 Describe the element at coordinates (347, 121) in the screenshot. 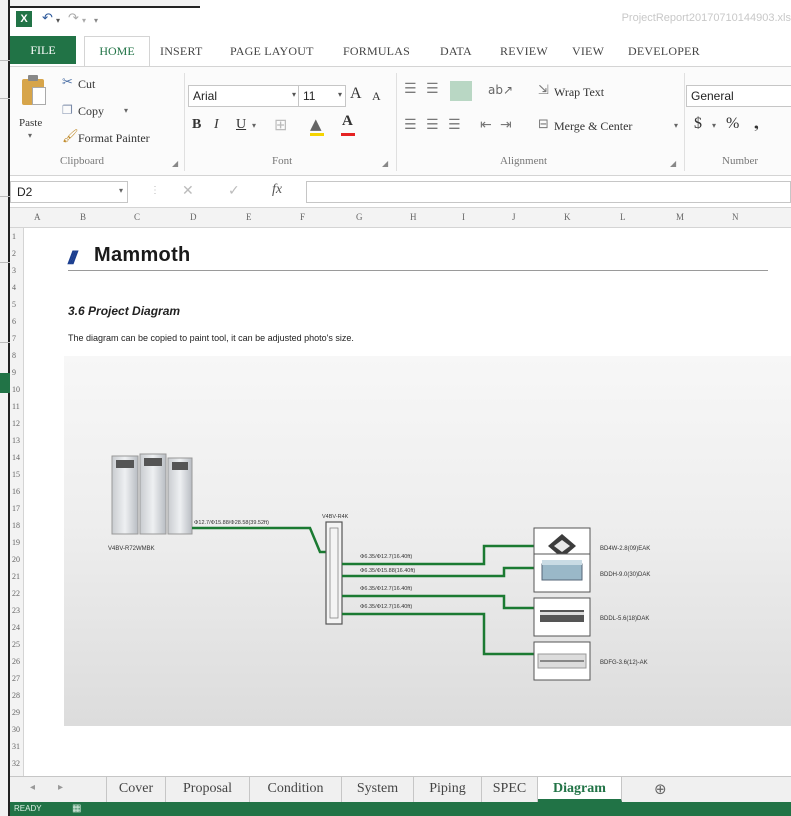

I see `font-color-icon: A` at that location.